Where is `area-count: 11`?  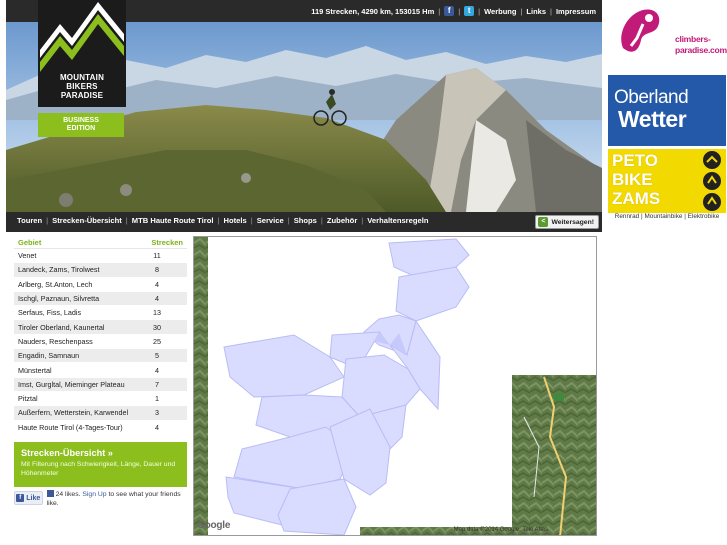 area-count: 11 is located at coordinates (157, 256).